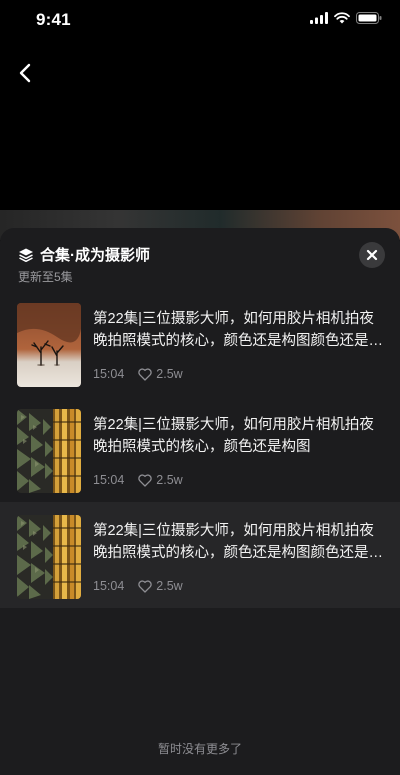  Describe the element at coordinates (26, 255) in the screenshot. I see `layers-icon` at that location.